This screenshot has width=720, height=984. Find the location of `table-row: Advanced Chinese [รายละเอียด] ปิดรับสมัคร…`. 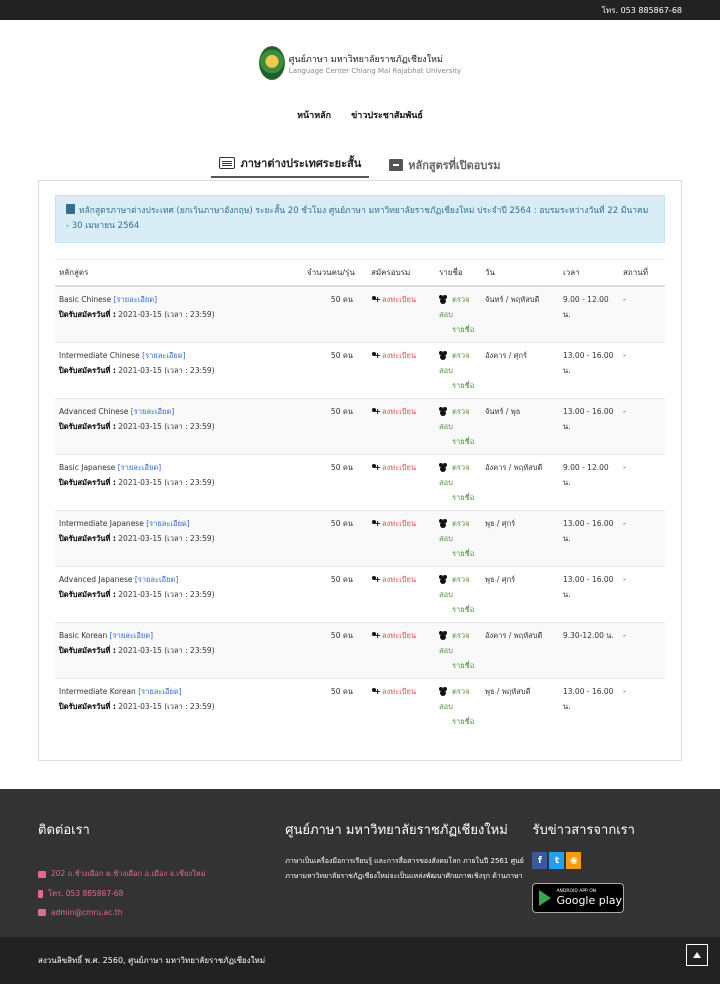

table-row: Advanced Chinese [รายละเอียด] ปิดรับสมัคร… is located at coordinates (360, 426).